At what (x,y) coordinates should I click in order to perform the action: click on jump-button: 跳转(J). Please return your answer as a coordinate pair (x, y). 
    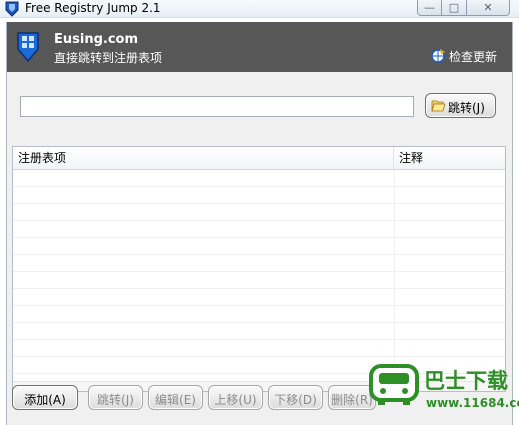
    Looking at the image, I should click on (460, 105).